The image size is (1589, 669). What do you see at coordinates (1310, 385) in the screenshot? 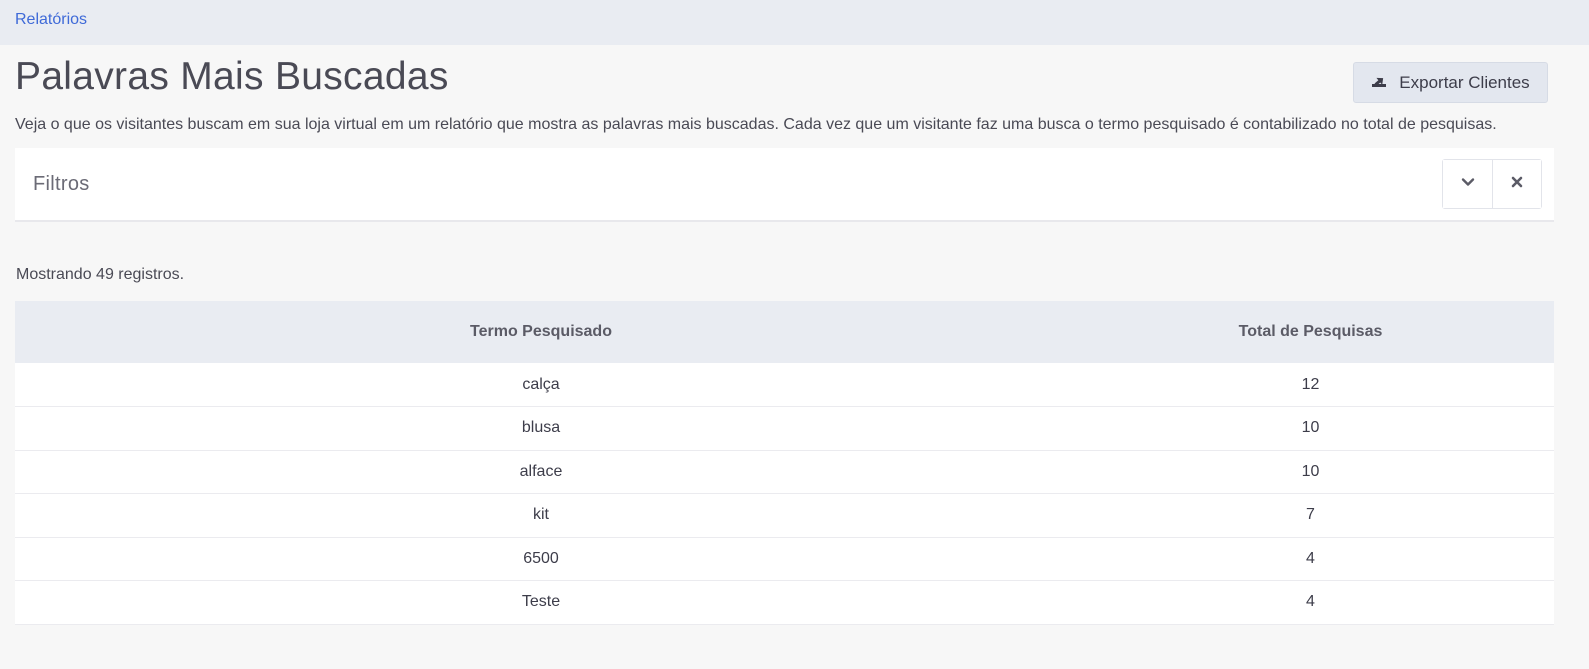
I see `cell-total: 12` at bounding box center [1310, 385].